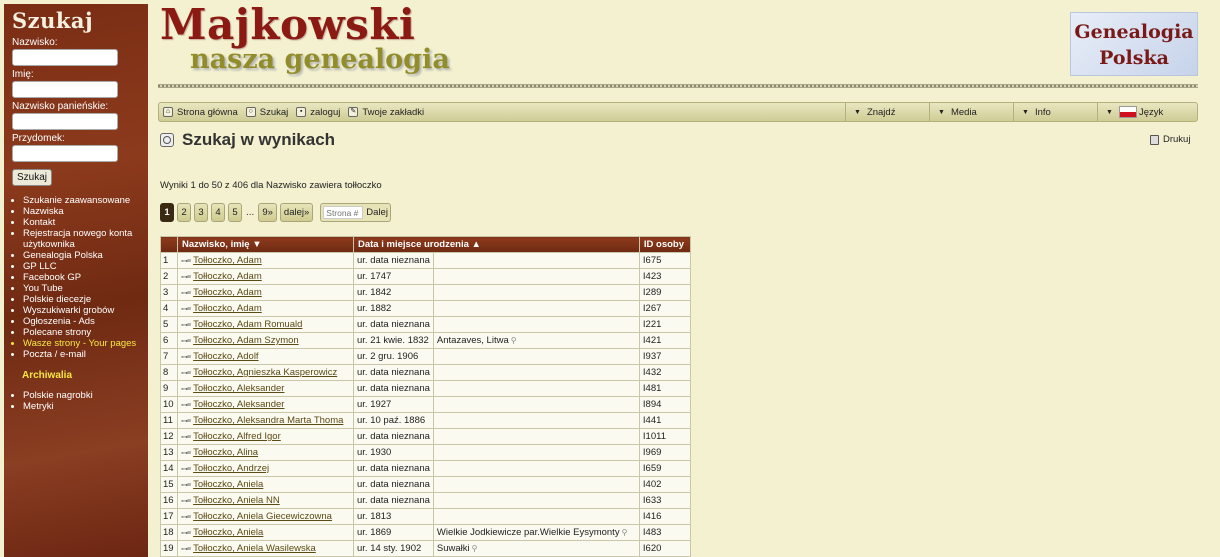 Image resolution: width=1220 pixels, height=557 pixels. I want to click on print-link: Drukuj, so click(1170, 139).